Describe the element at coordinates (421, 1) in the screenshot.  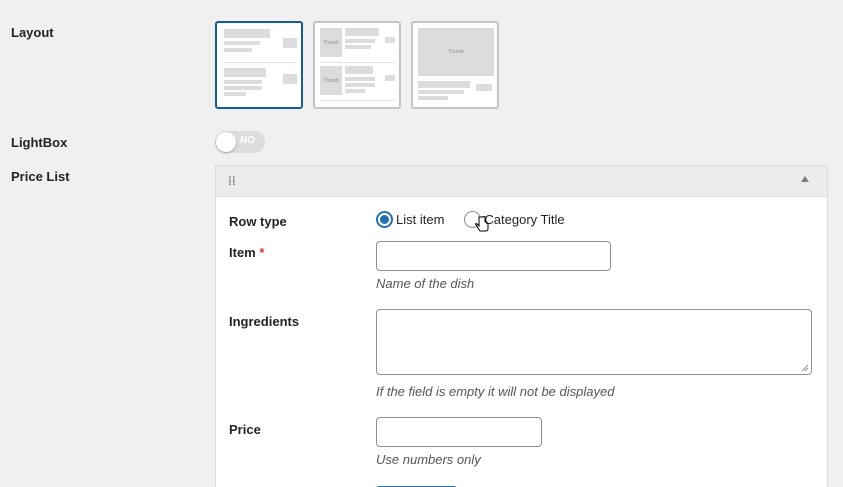
I see `clipped-top-row` at that location.